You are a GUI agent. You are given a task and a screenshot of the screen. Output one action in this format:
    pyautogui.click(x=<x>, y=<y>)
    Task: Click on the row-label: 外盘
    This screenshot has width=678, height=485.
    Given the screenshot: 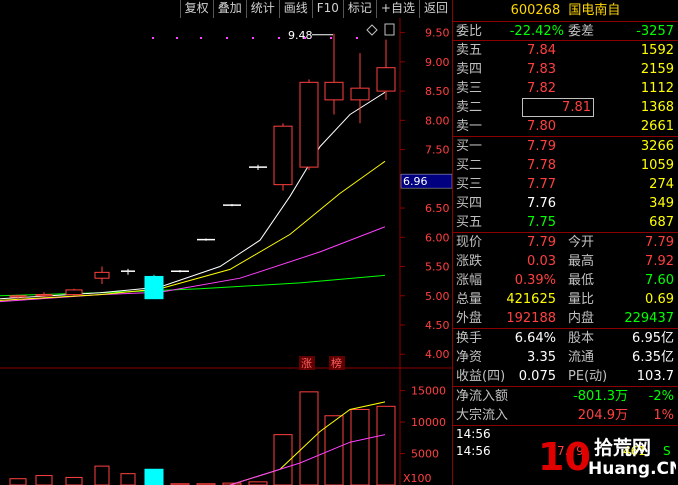 What is the action you would take?
    pyautogui.click(x=469, y=318)
    